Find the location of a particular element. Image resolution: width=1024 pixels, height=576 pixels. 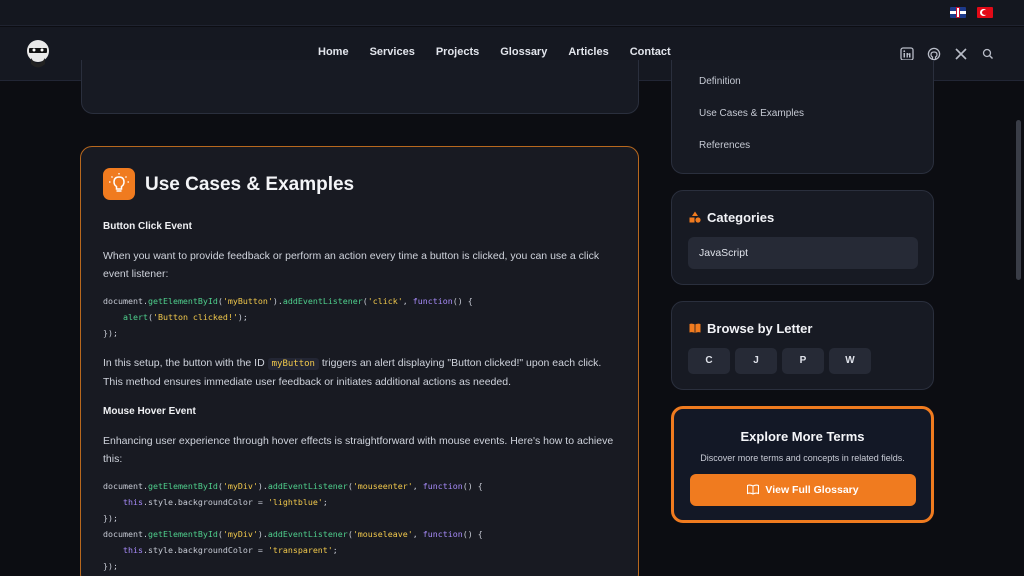

page-scrollbar is located at coordinates (1018, 200).